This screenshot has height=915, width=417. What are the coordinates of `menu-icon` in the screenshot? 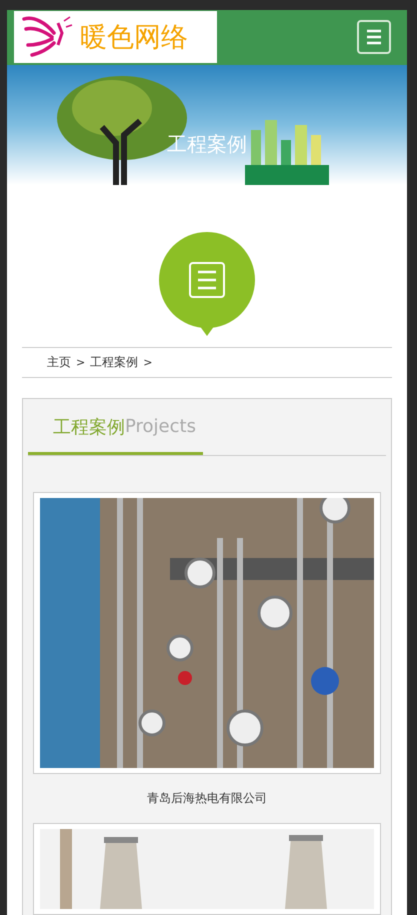 It's located at (374, 37).